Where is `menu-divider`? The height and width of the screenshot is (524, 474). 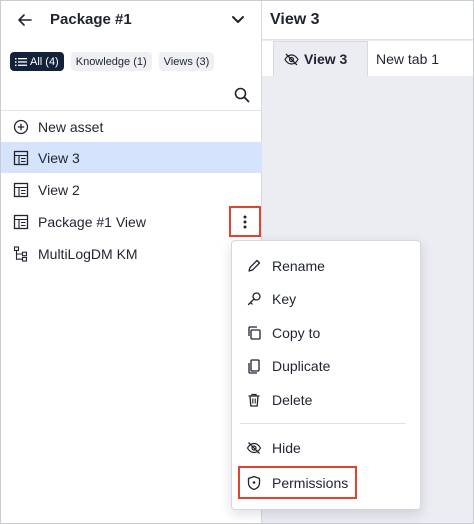 menu-divider is located at coordinates (323, 423).